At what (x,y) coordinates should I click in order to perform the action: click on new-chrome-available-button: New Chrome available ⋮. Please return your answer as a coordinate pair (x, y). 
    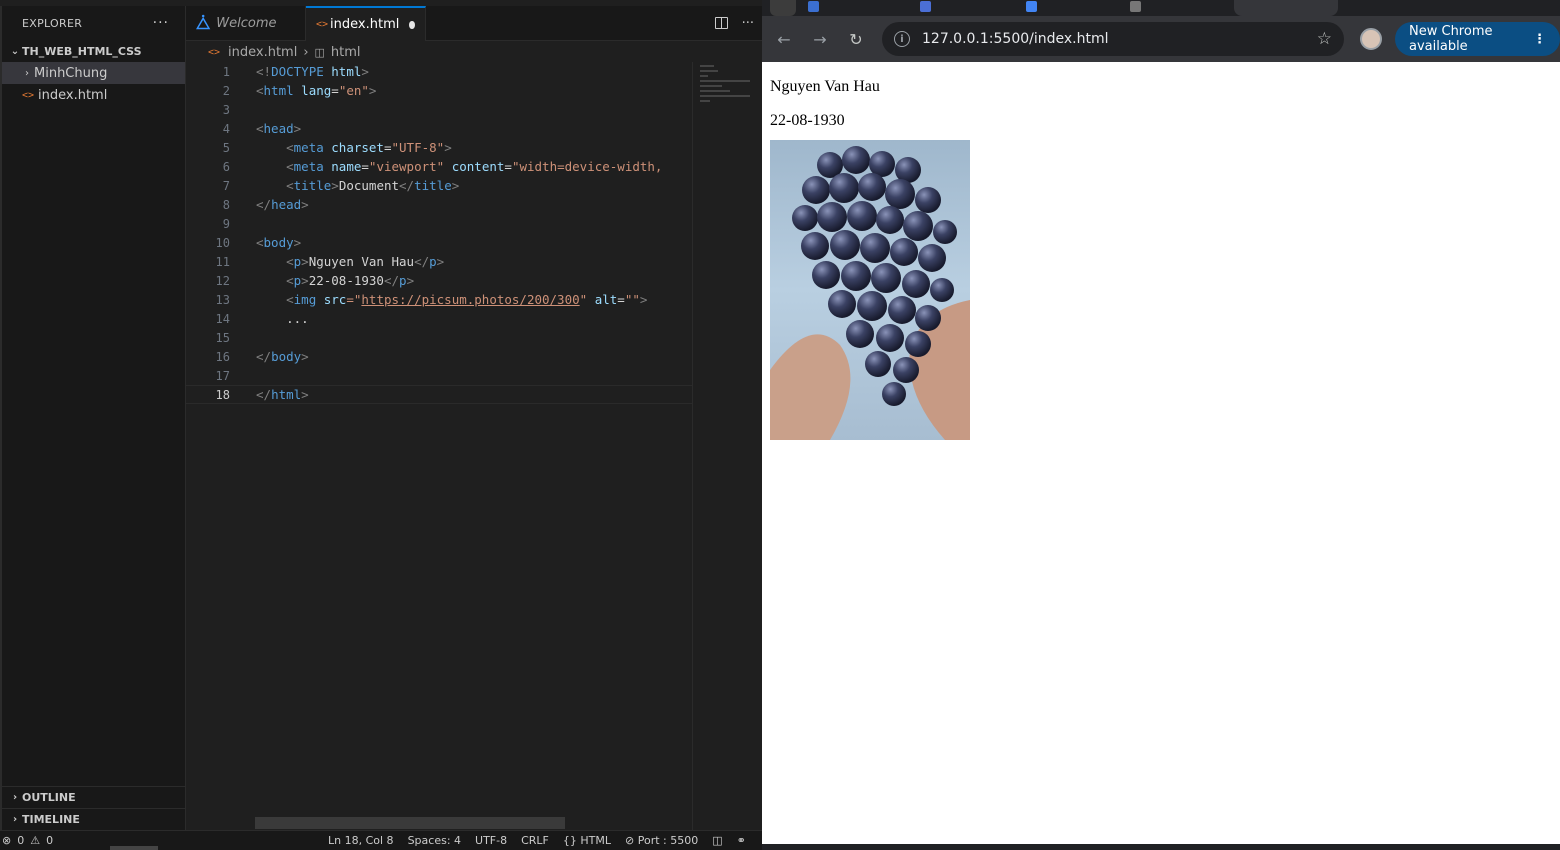
    Looking at the image, I should click on (1477, 39).